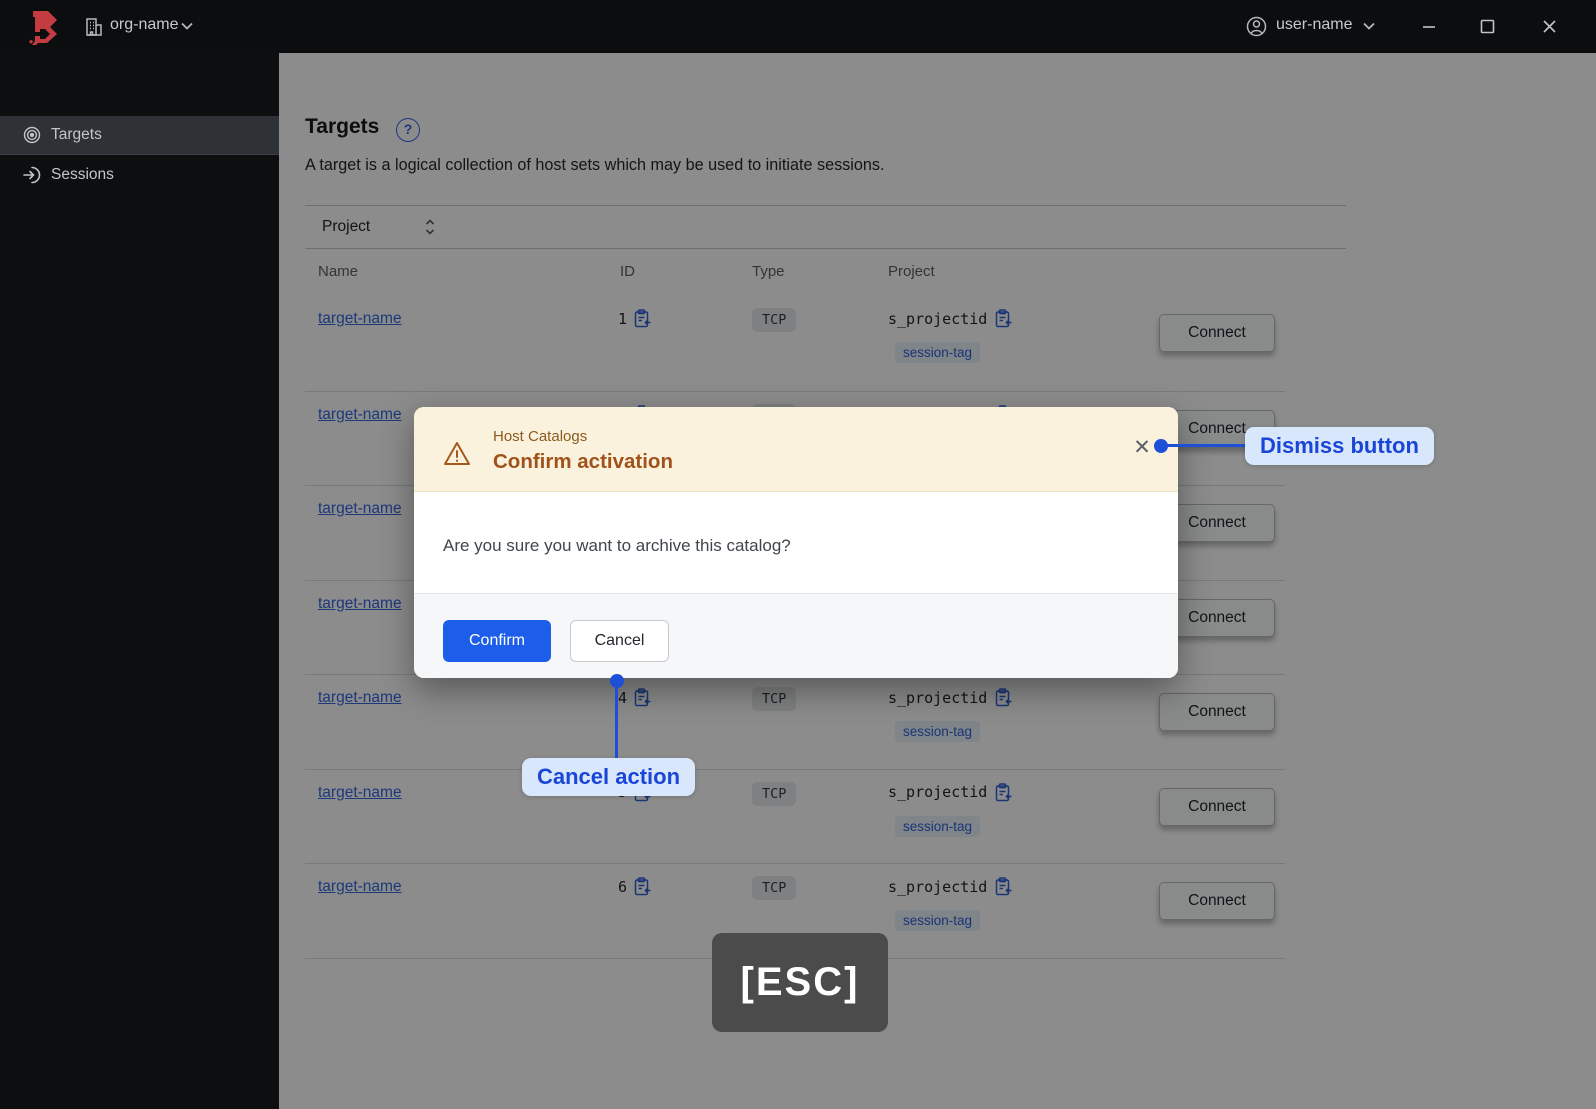 Image resolution: width=1596 pixels, height=1109 pixels. Describe the element at coordinates (1314, 25) in the screenshot. I see `user-name-menu: user-name` at that location.